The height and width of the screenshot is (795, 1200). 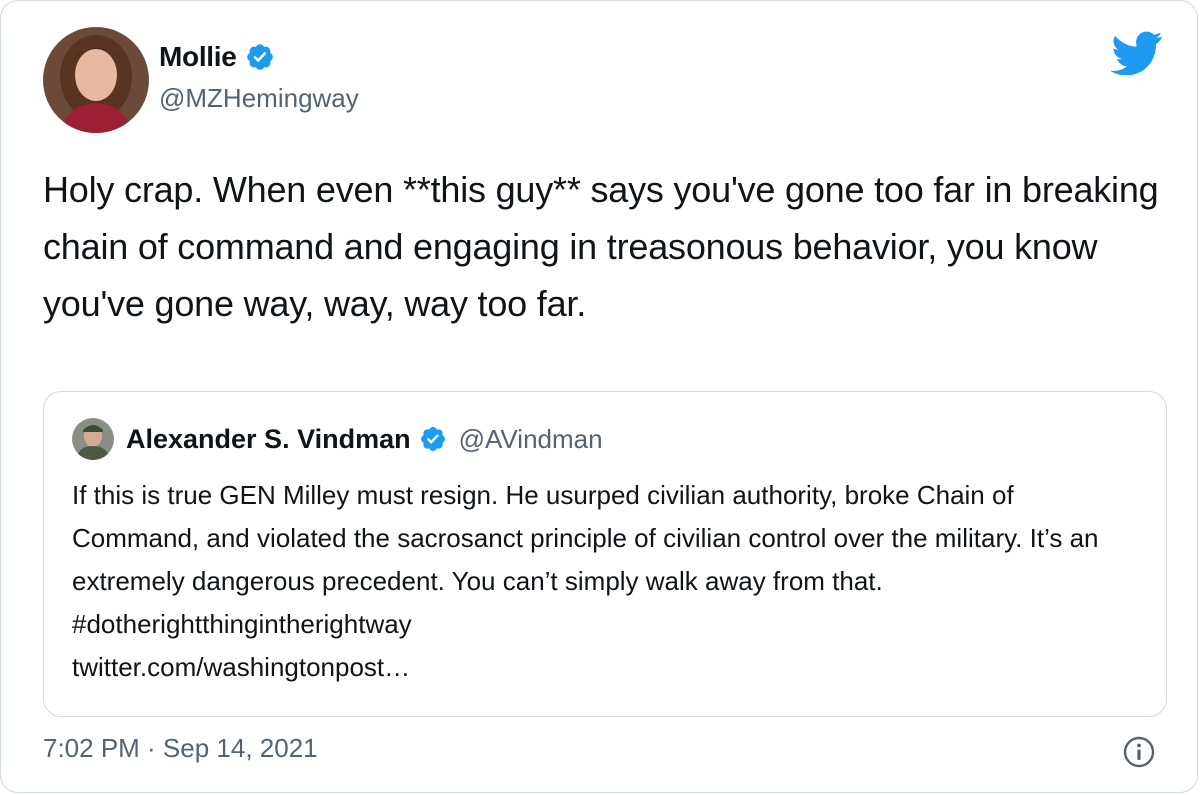 I want to click on info-icon, so click(x=1139, y=752).